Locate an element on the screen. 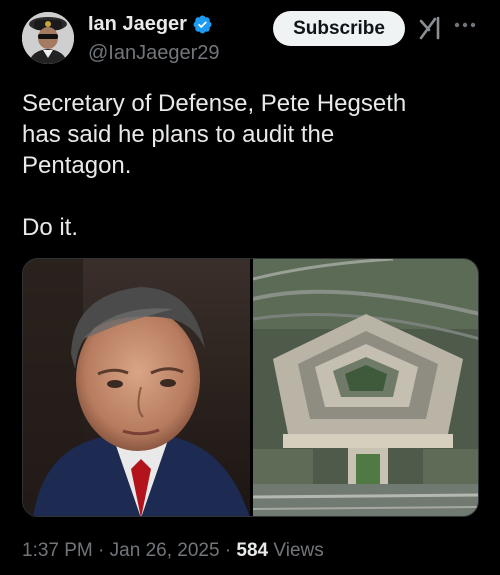 Image resolution: width=500 pixels, height=575 pixels. views-count: 584 is located at coordinates (252, 551).